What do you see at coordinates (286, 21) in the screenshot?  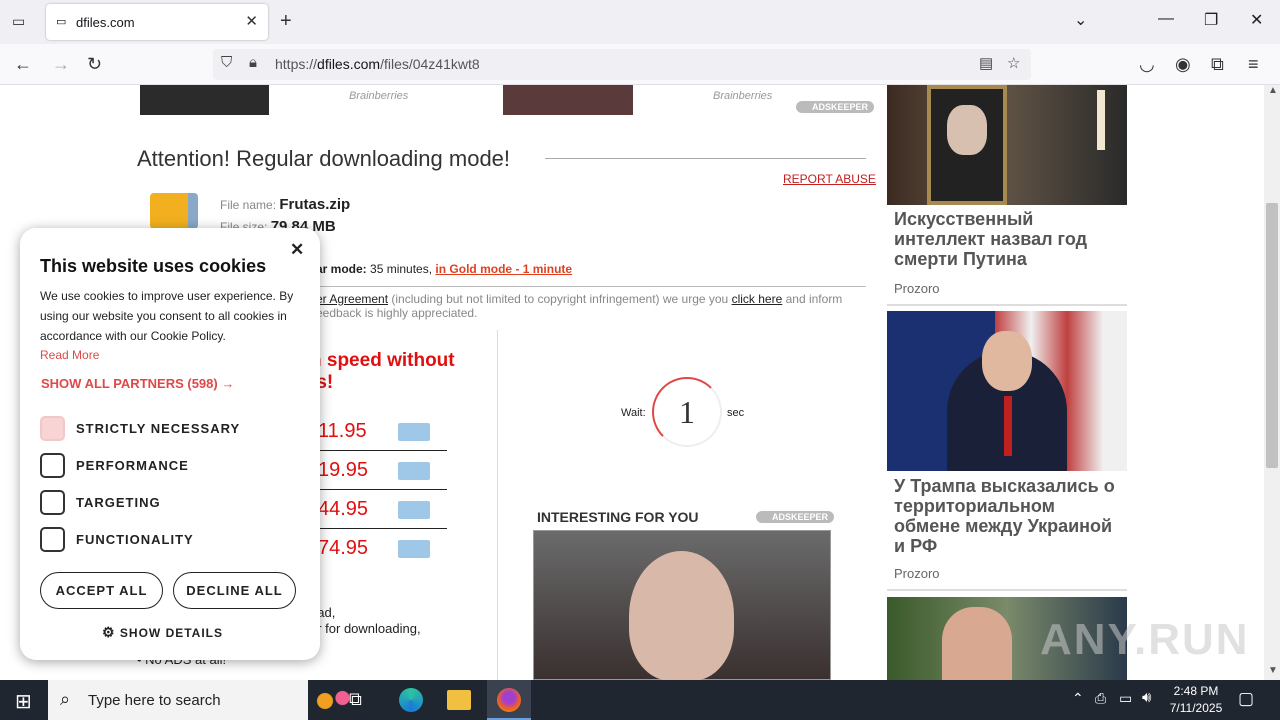 I see `new-tab-icon: +` at bounding box center [286, 21].